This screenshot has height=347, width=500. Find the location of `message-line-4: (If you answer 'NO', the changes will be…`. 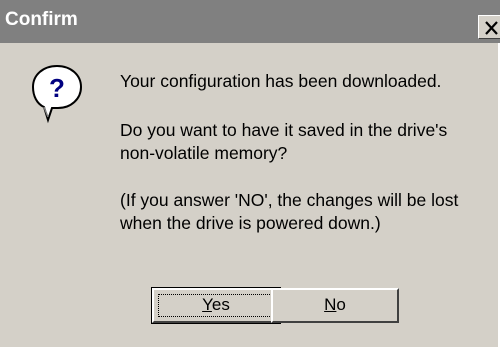

message-line-4: (If you answer 'NO', the changes will be… is located at coordinates (289, 200).